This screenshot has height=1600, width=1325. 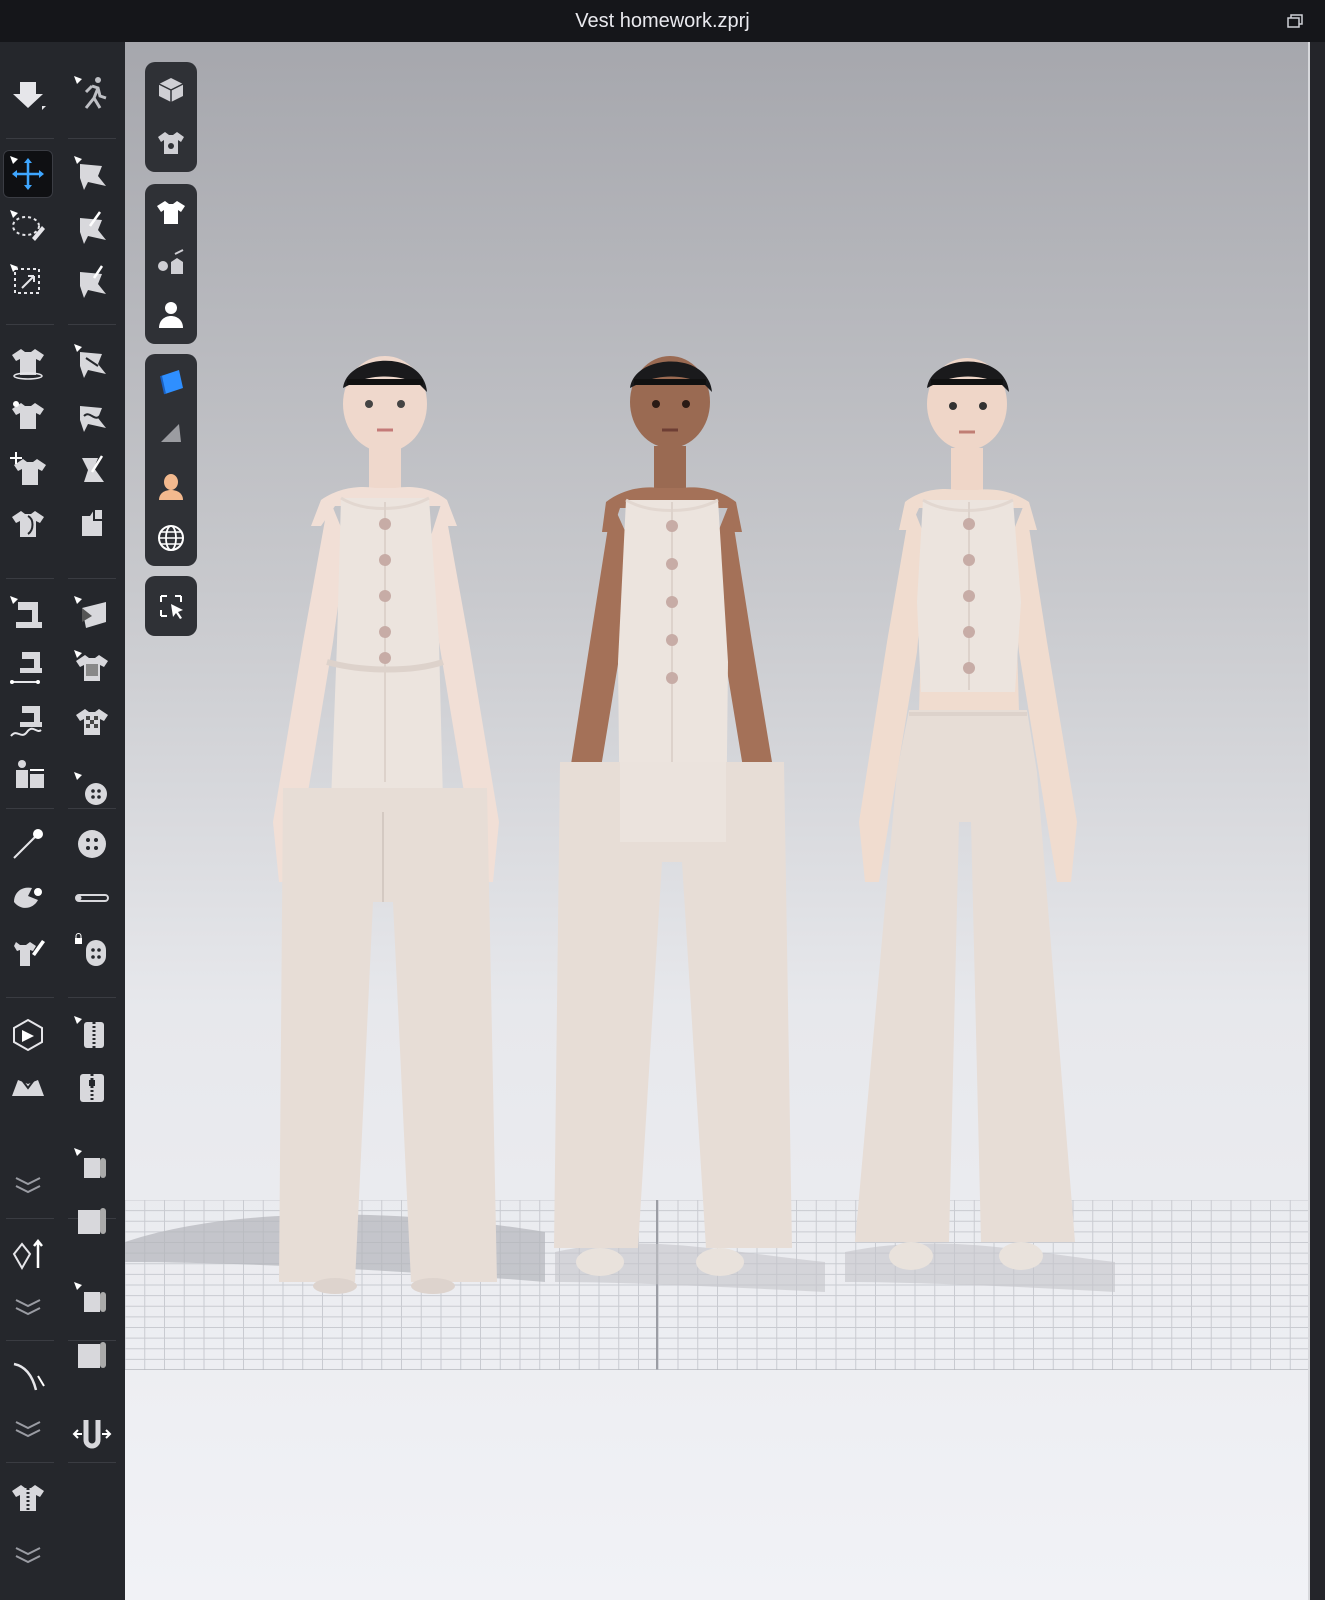 I want to click on stitch-icon, so click(x=26, y=612).